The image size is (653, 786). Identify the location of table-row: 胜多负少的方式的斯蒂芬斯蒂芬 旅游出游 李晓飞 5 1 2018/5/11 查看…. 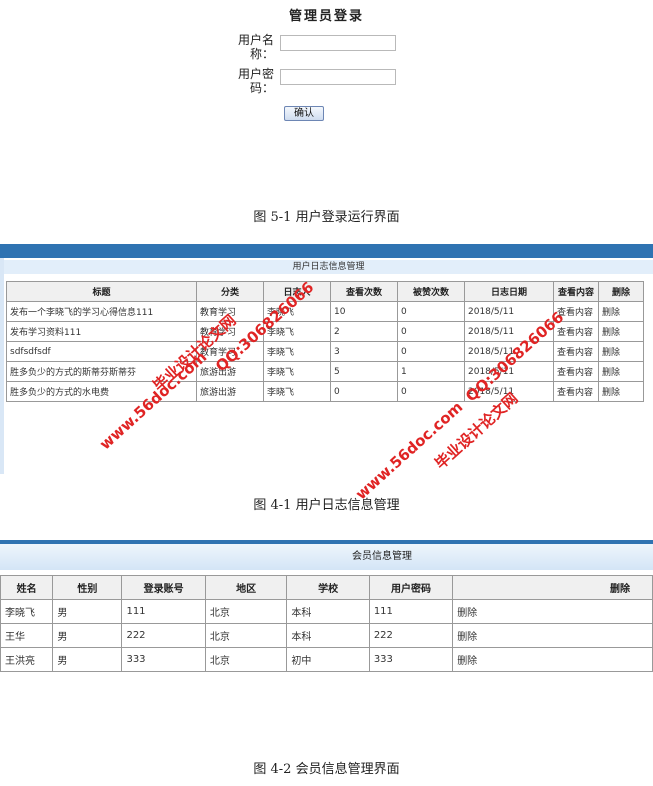
(325, 371).